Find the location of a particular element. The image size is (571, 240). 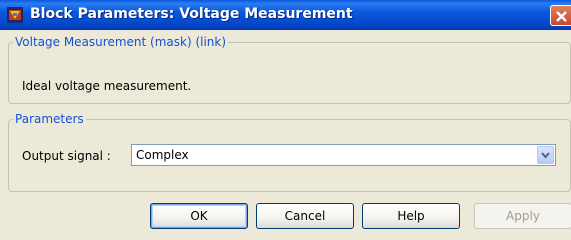

close-icon is located at coordinates (561, 16).